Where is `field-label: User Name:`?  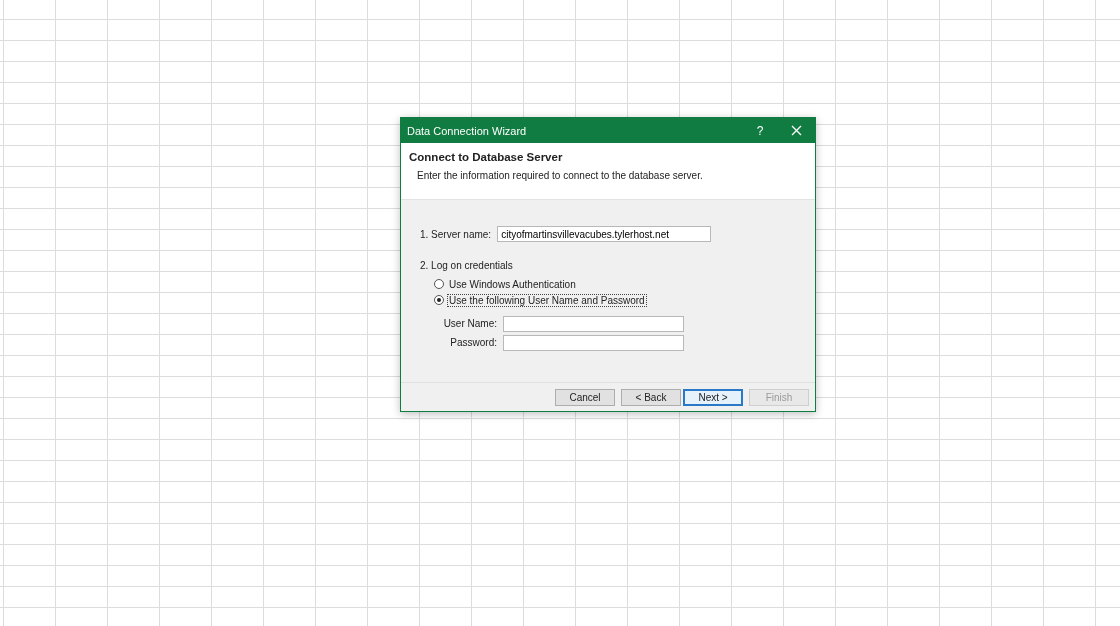
field-label: User Name: is located at coordinates (469, 323).